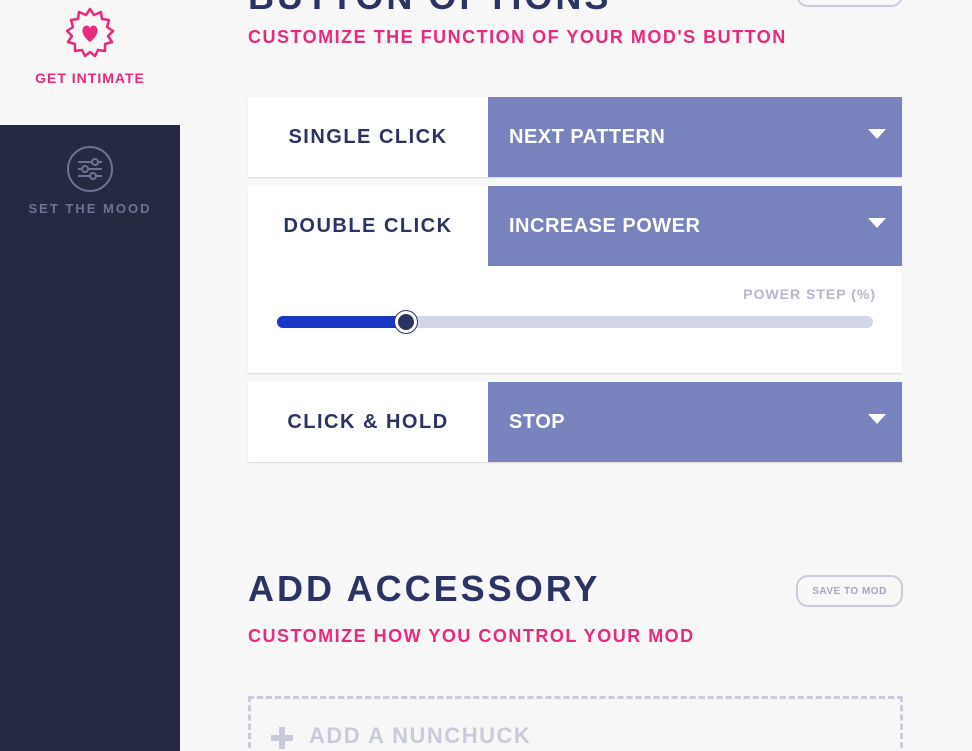  Describe the element at coordinates (575, 723) in the screenshot. I see `add-nunchuck-button: ADD A NUNCHUCK` at that location.